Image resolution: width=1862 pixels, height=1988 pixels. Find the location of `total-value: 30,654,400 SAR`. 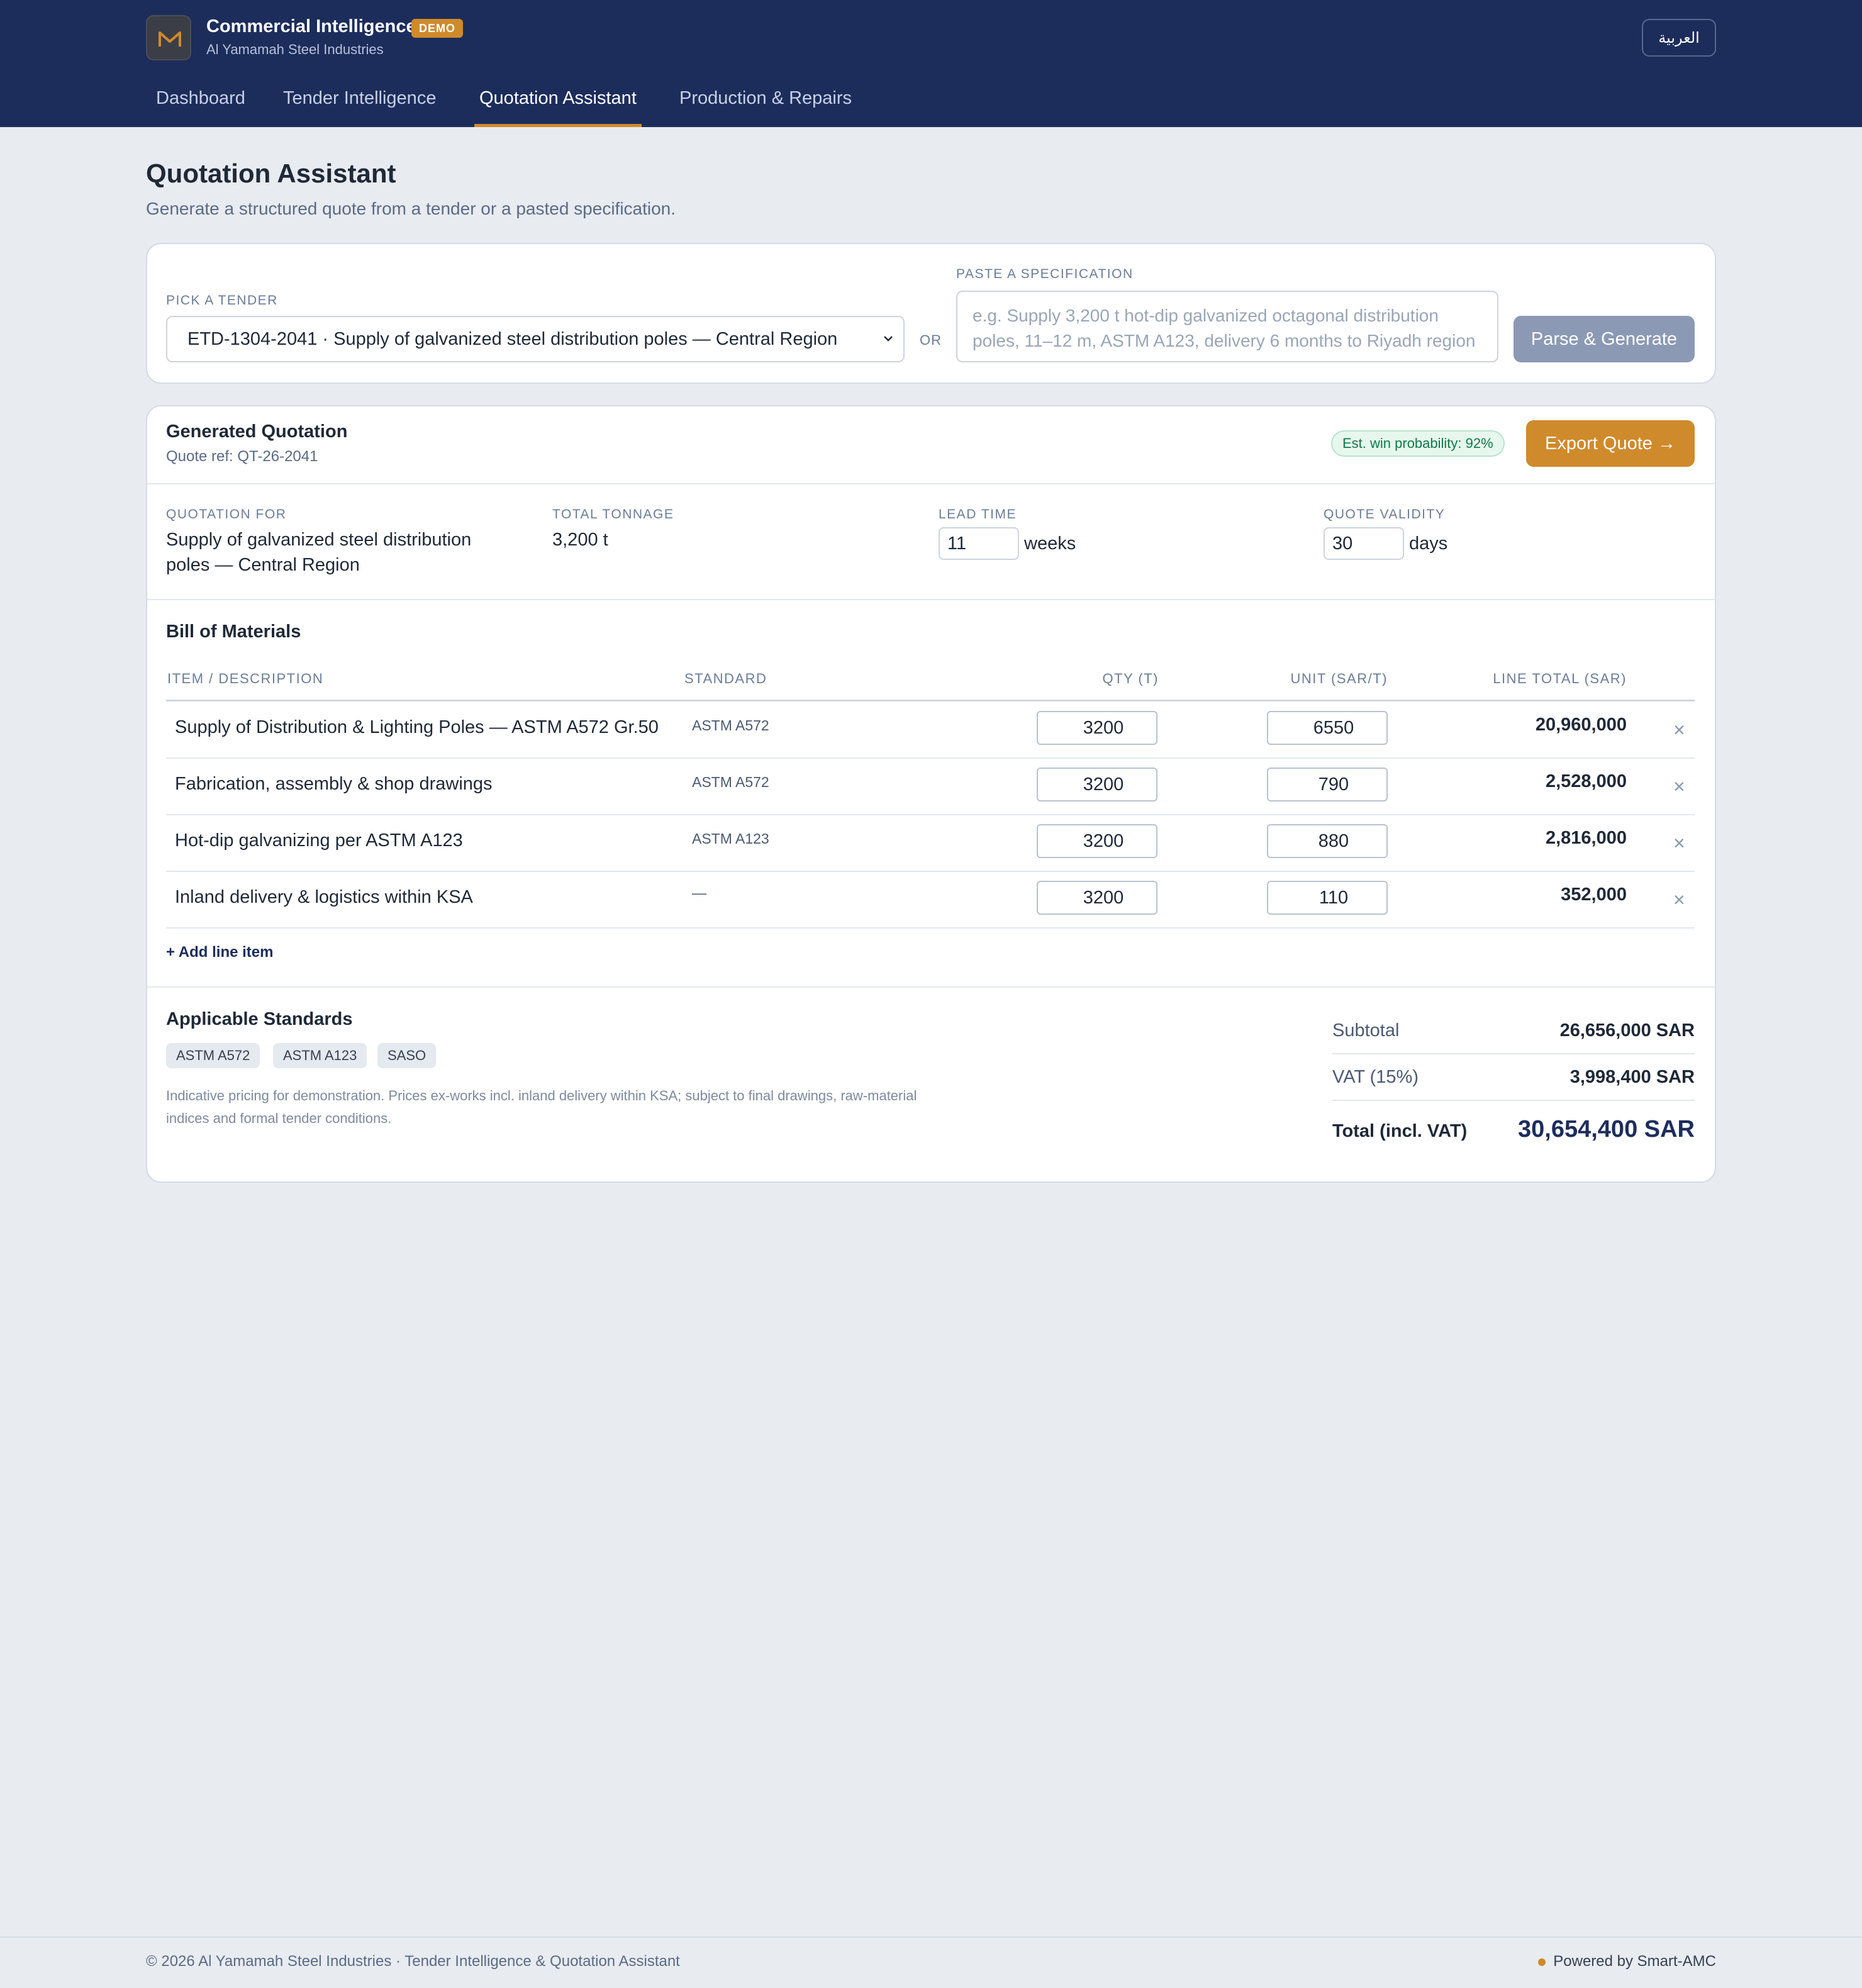

total-value: 30,654,400 SAR is located at coordinates (1606, 1129).